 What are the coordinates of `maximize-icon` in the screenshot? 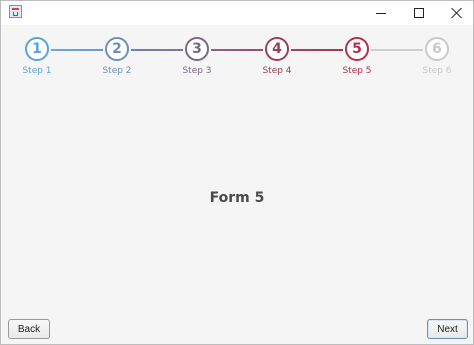 It's located at (418, 13).